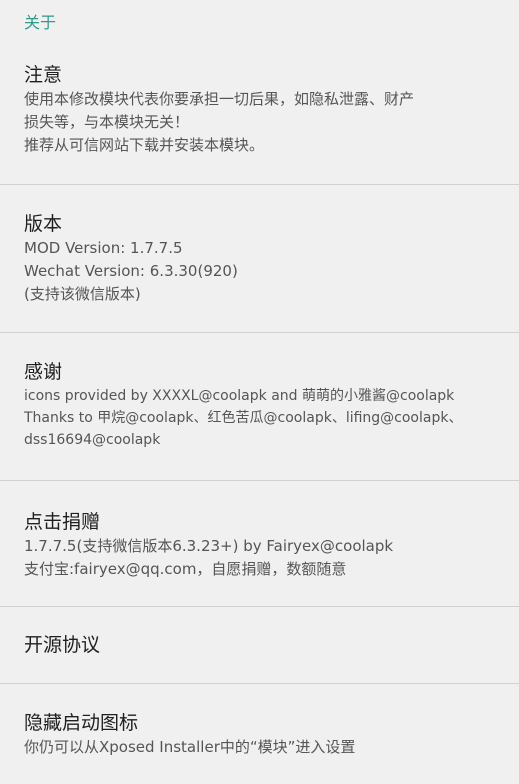 This screenshot has height=784, width=519. I want to click on pref-summary: 你仍可以从Xposed Installer中的“模块”进入设置, so click(190, 747).